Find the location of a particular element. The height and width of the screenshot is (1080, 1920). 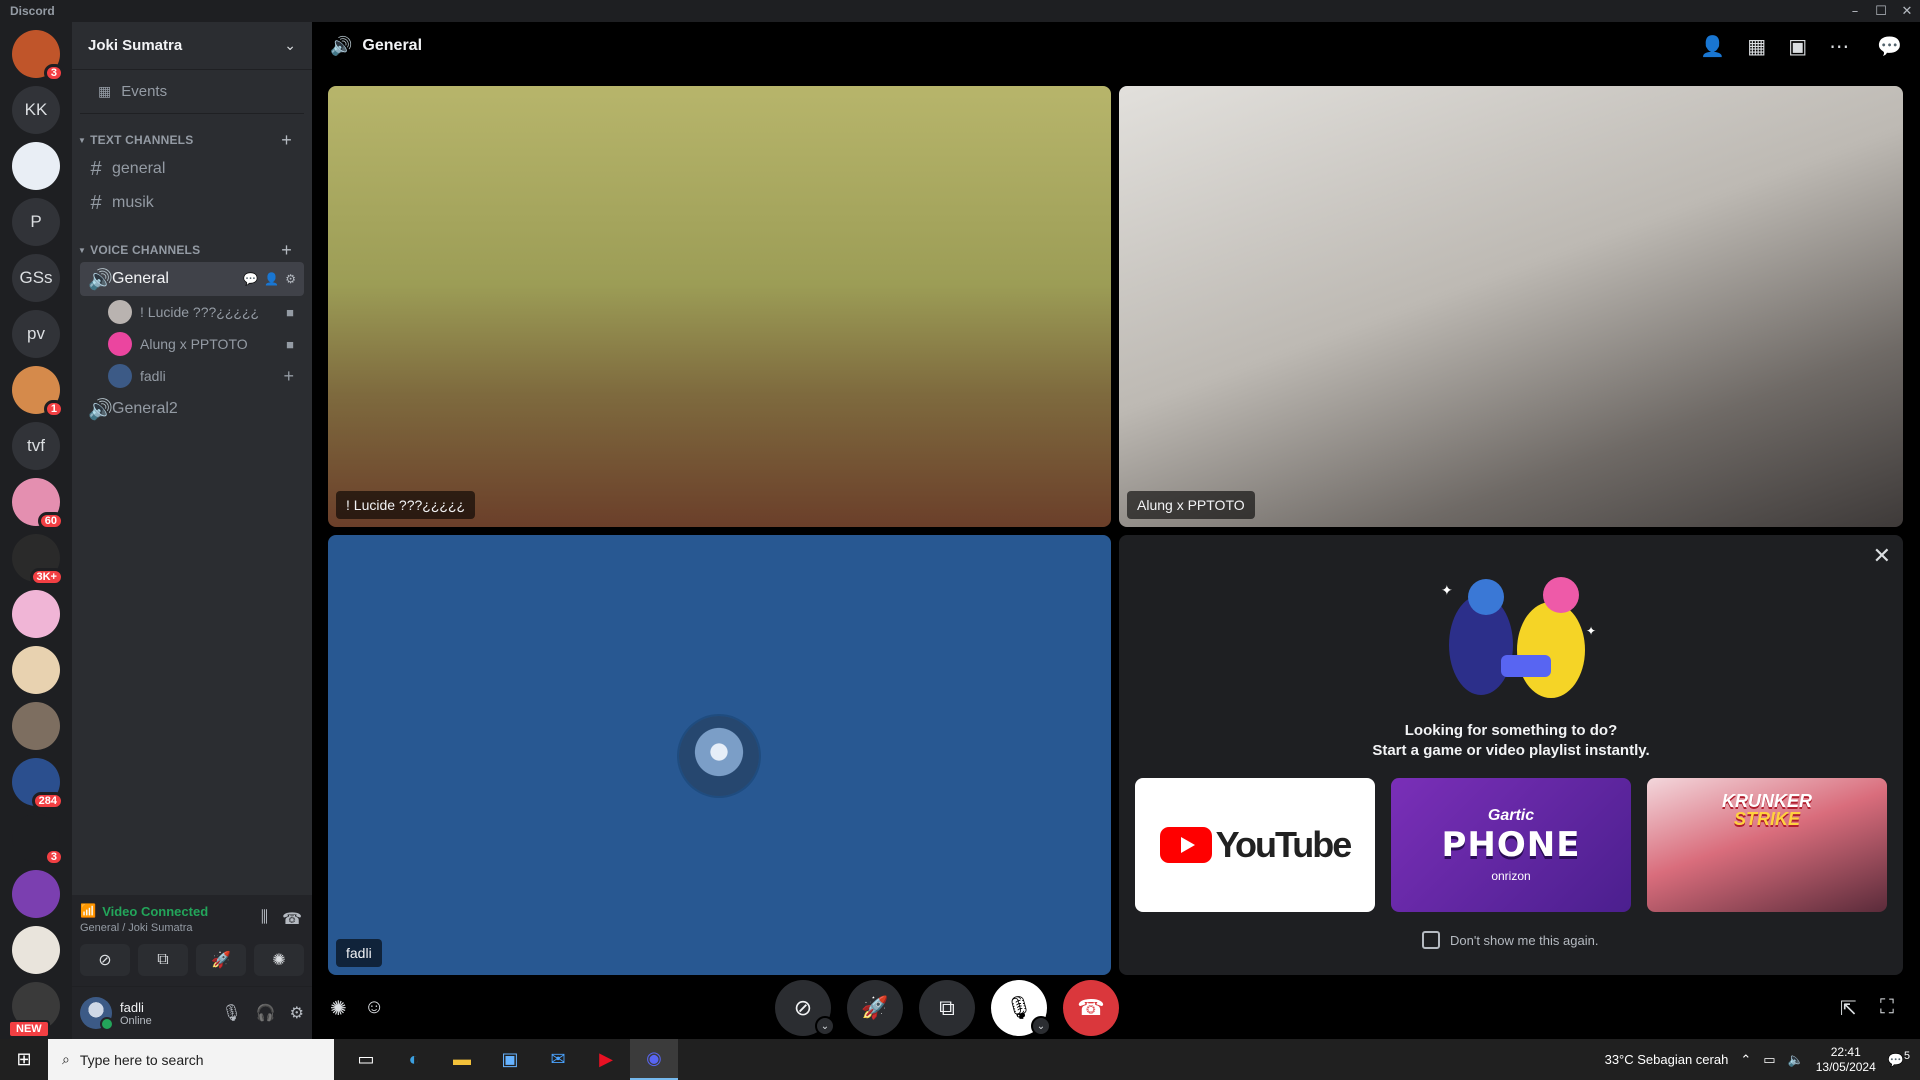

clock: 22:41 13/05/2024 is located at coordinates (1846, 1060).